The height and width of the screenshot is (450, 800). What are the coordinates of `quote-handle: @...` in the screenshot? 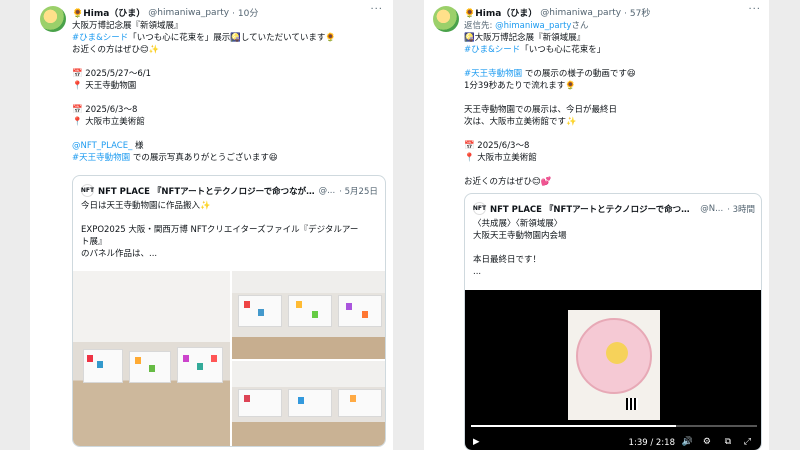 It's located at (327, 190).